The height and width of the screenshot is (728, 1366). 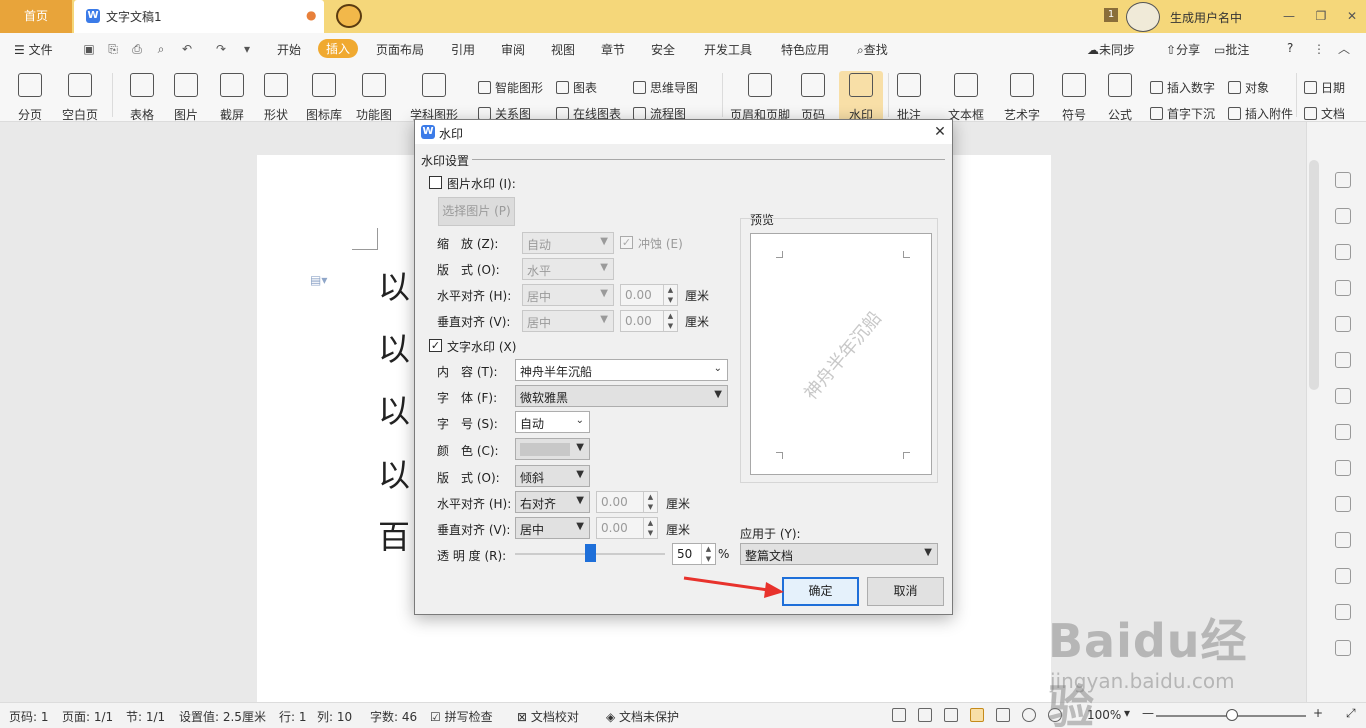 What do you see at coordinates (87, 716) in the screenshot?
I see `status-pages: 页面: 1/1` at bounding box center [87, 716].